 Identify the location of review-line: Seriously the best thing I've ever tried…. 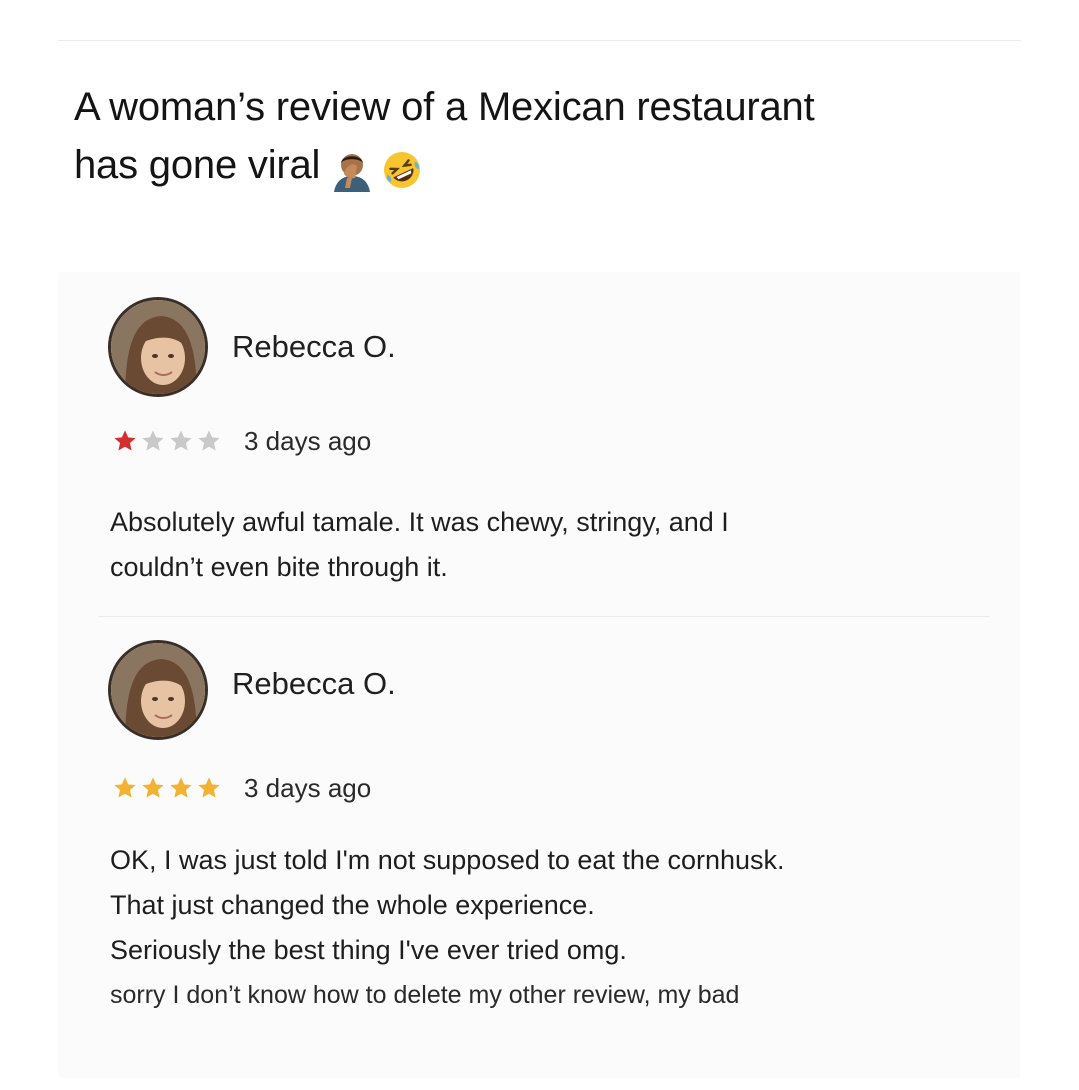
(368, 950).